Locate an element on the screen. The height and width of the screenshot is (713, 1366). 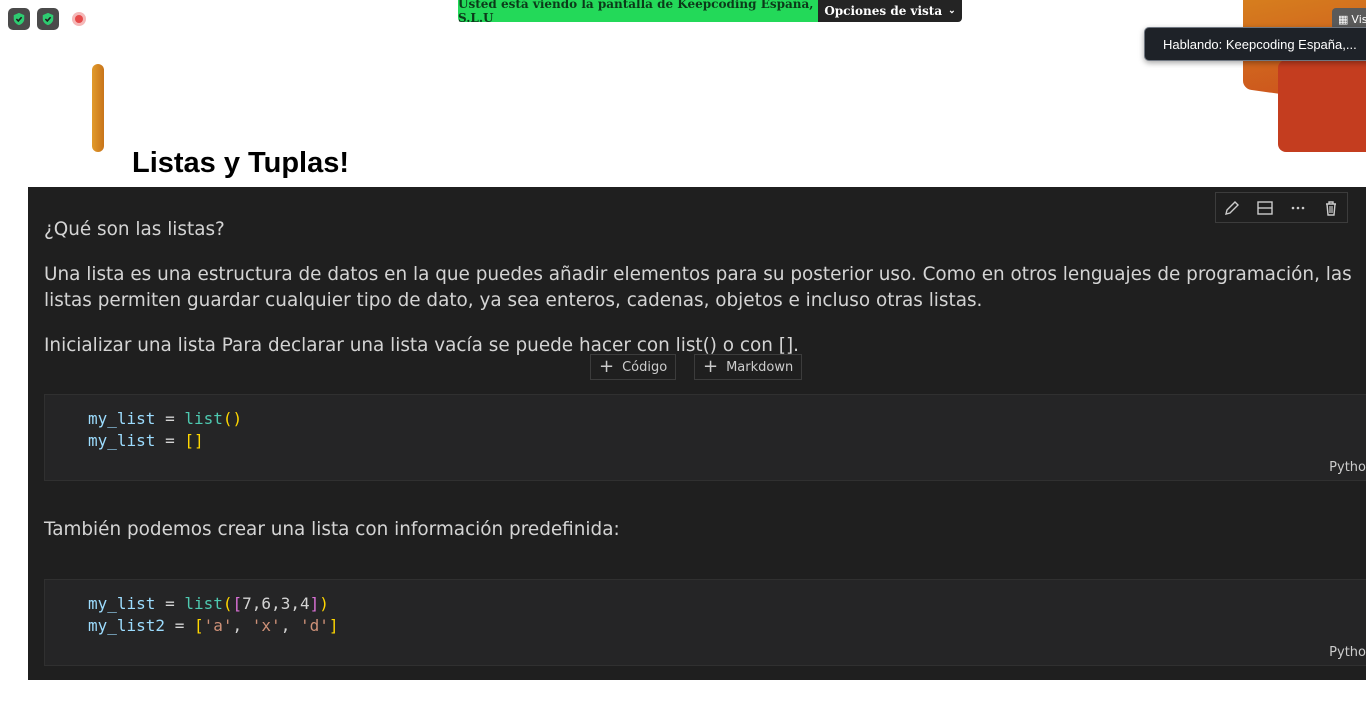
cell-toolbar is located at coordinates (1281, 207).